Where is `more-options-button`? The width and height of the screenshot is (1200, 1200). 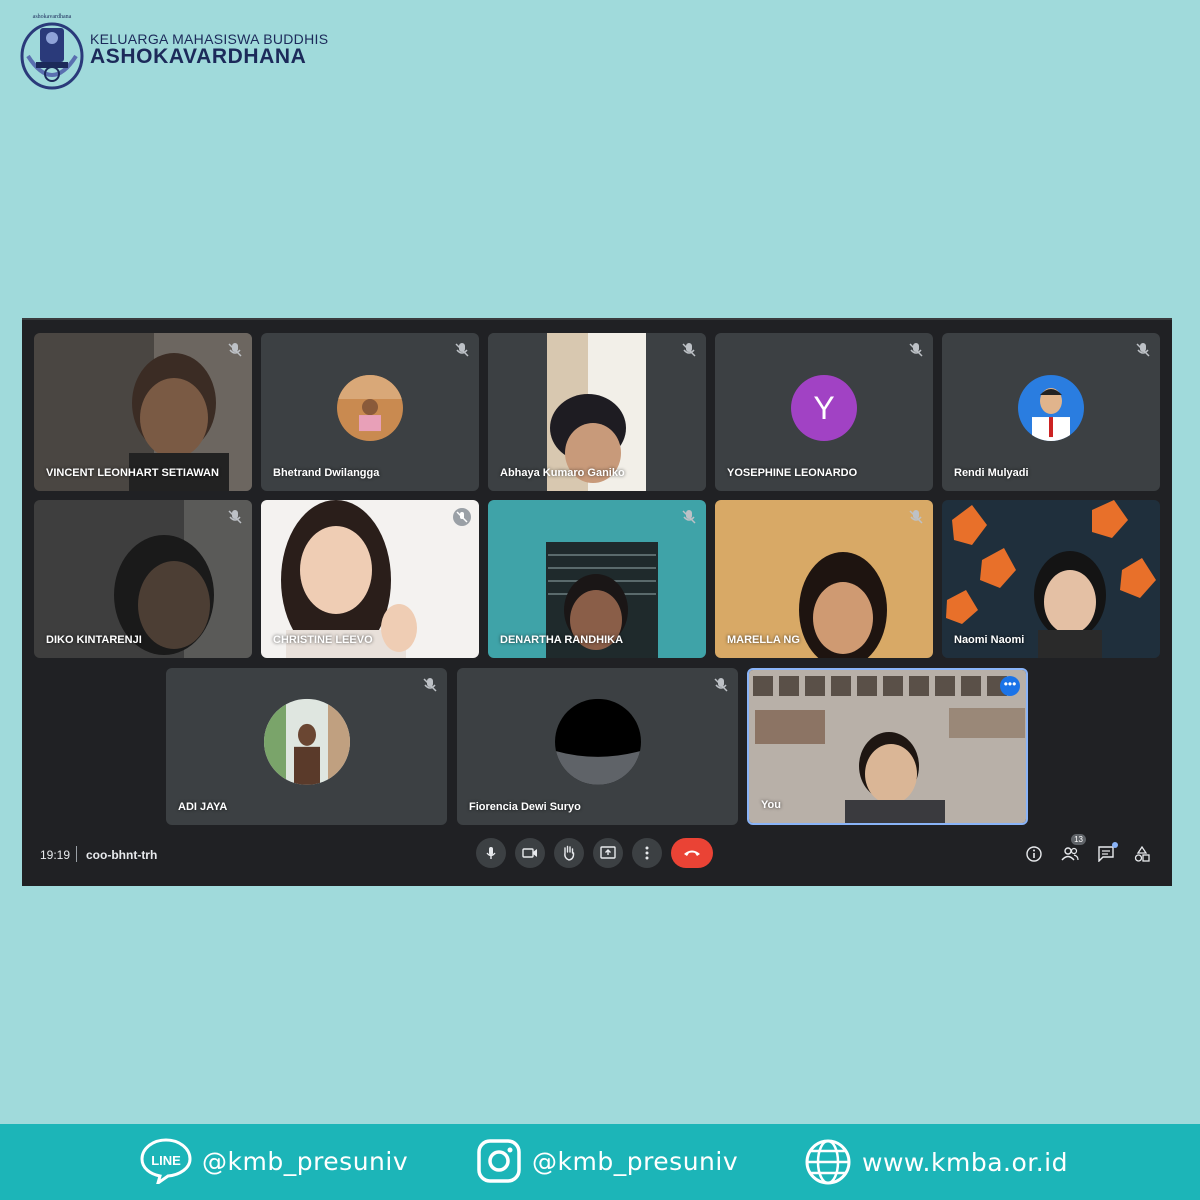 more-options-button is located at coordinates (647, 853).